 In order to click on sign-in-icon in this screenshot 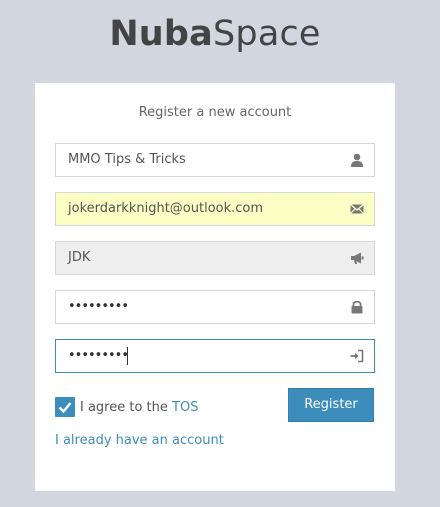, I will do `click(357, 356)`.